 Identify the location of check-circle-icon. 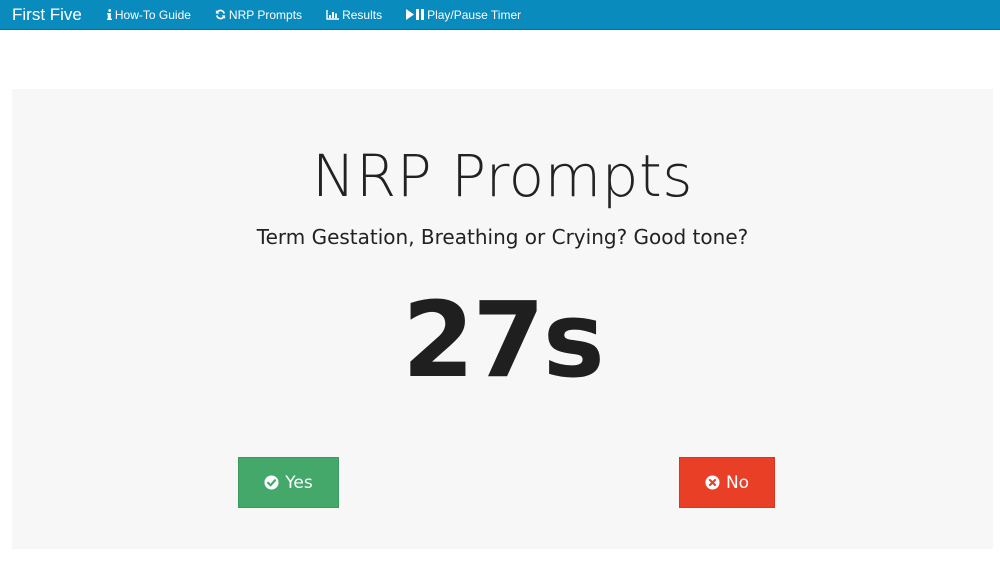
(271, 482).